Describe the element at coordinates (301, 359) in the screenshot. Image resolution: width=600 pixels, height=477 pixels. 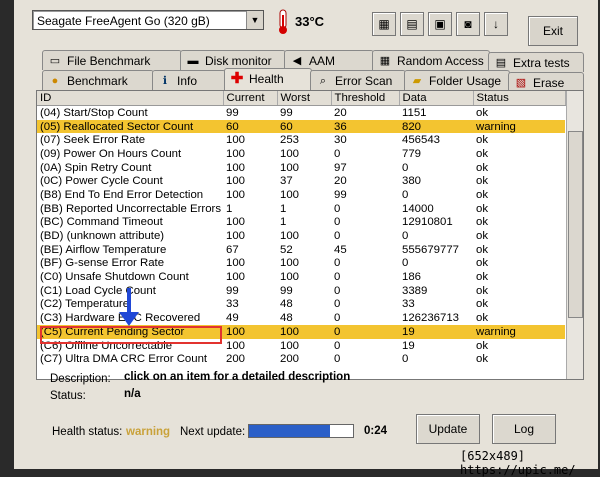
I see `table-row: (C7) Ultra DMA CRC Error Count 200 200 0 0 ok` at that location.